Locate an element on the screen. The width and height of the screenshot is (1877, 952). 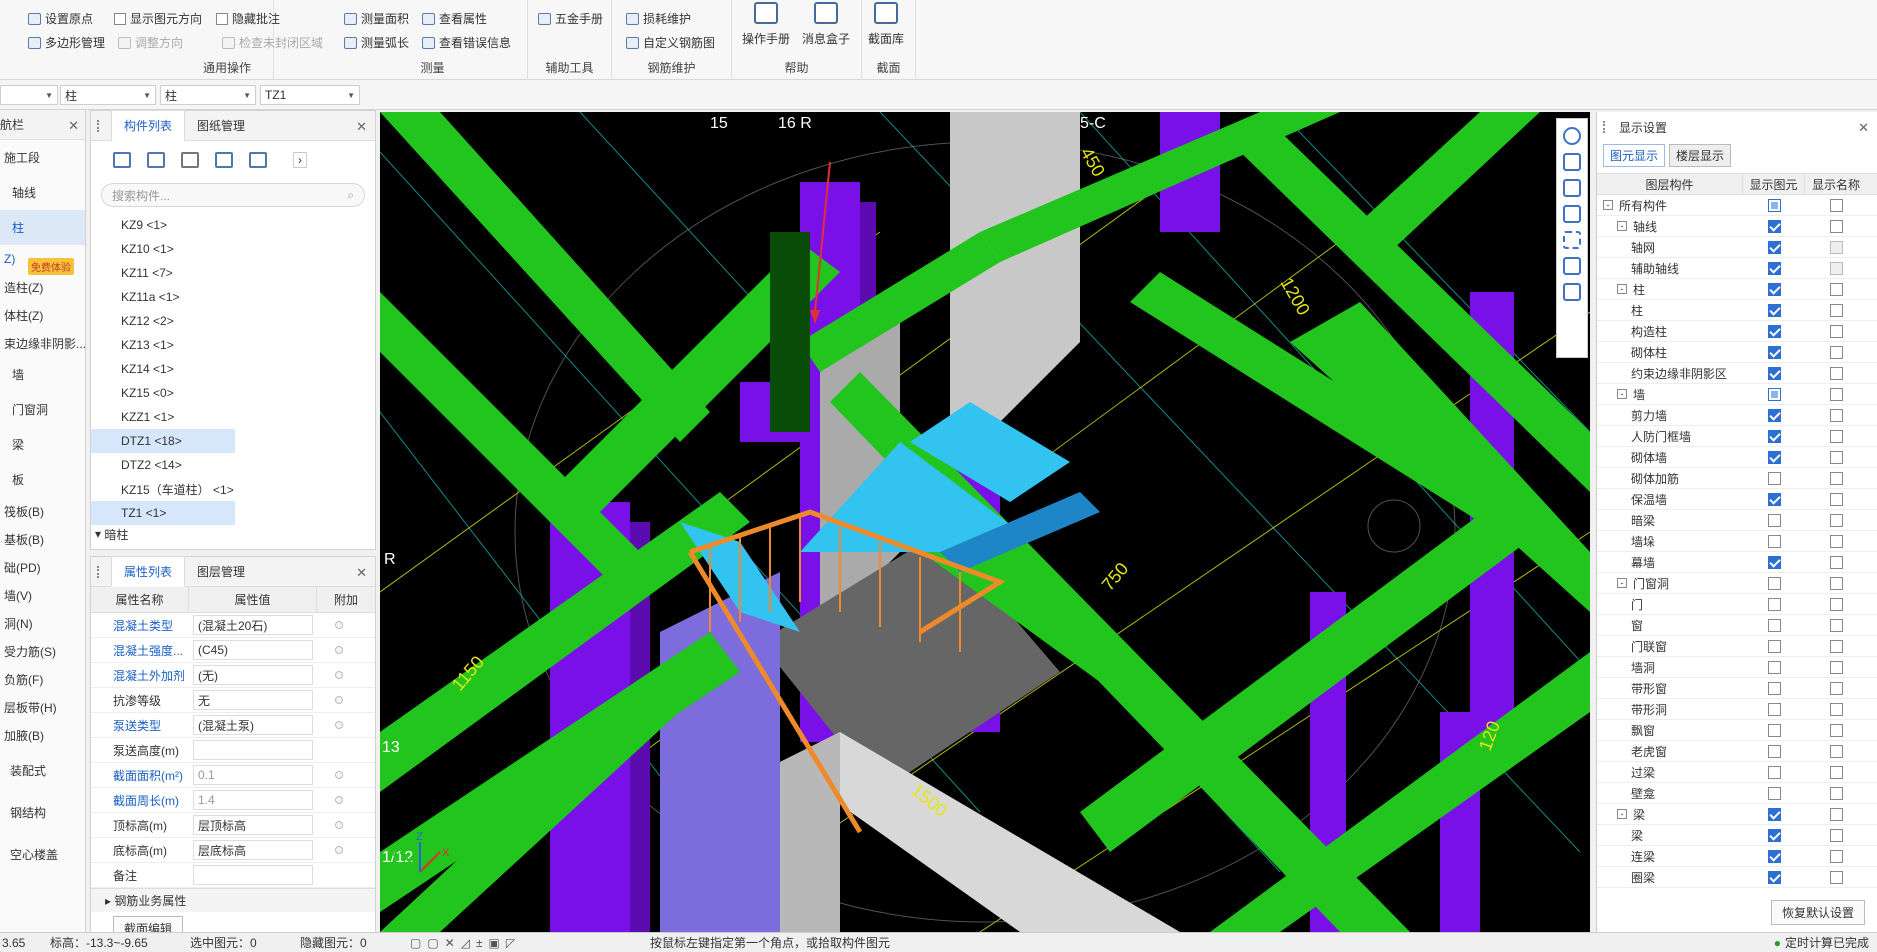
component-list-item: DTZ1 <18> is located at coordinates (163, 441).